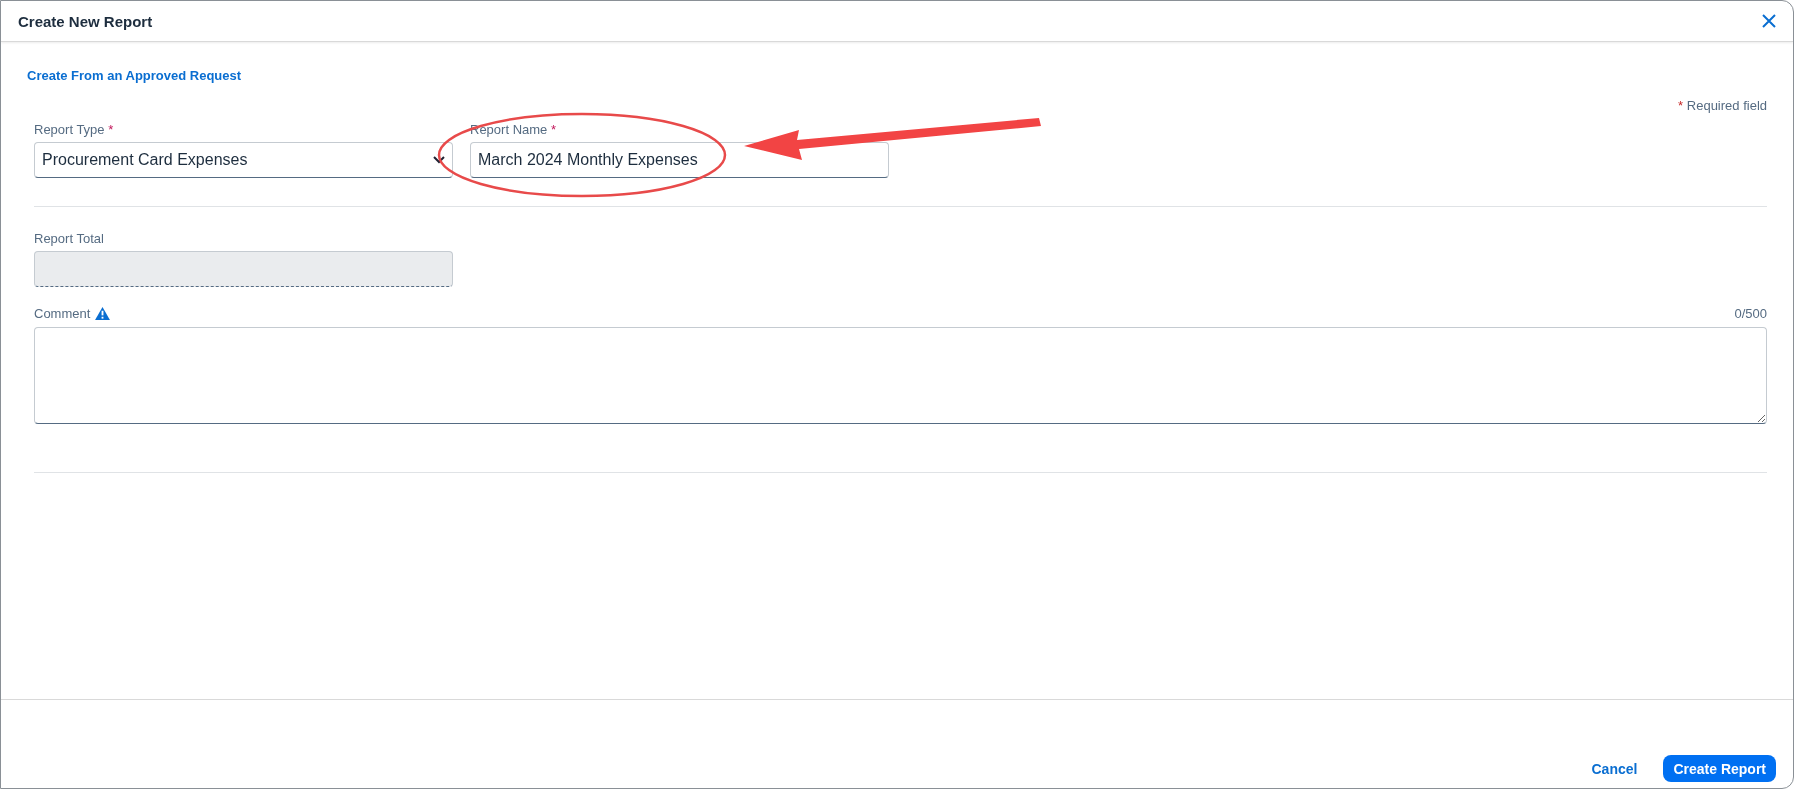 The image size is (1794, 789). Describe the element at coordinates (1614, 768) in the screenshot. I see `cancel-button: Cancel` at that location.